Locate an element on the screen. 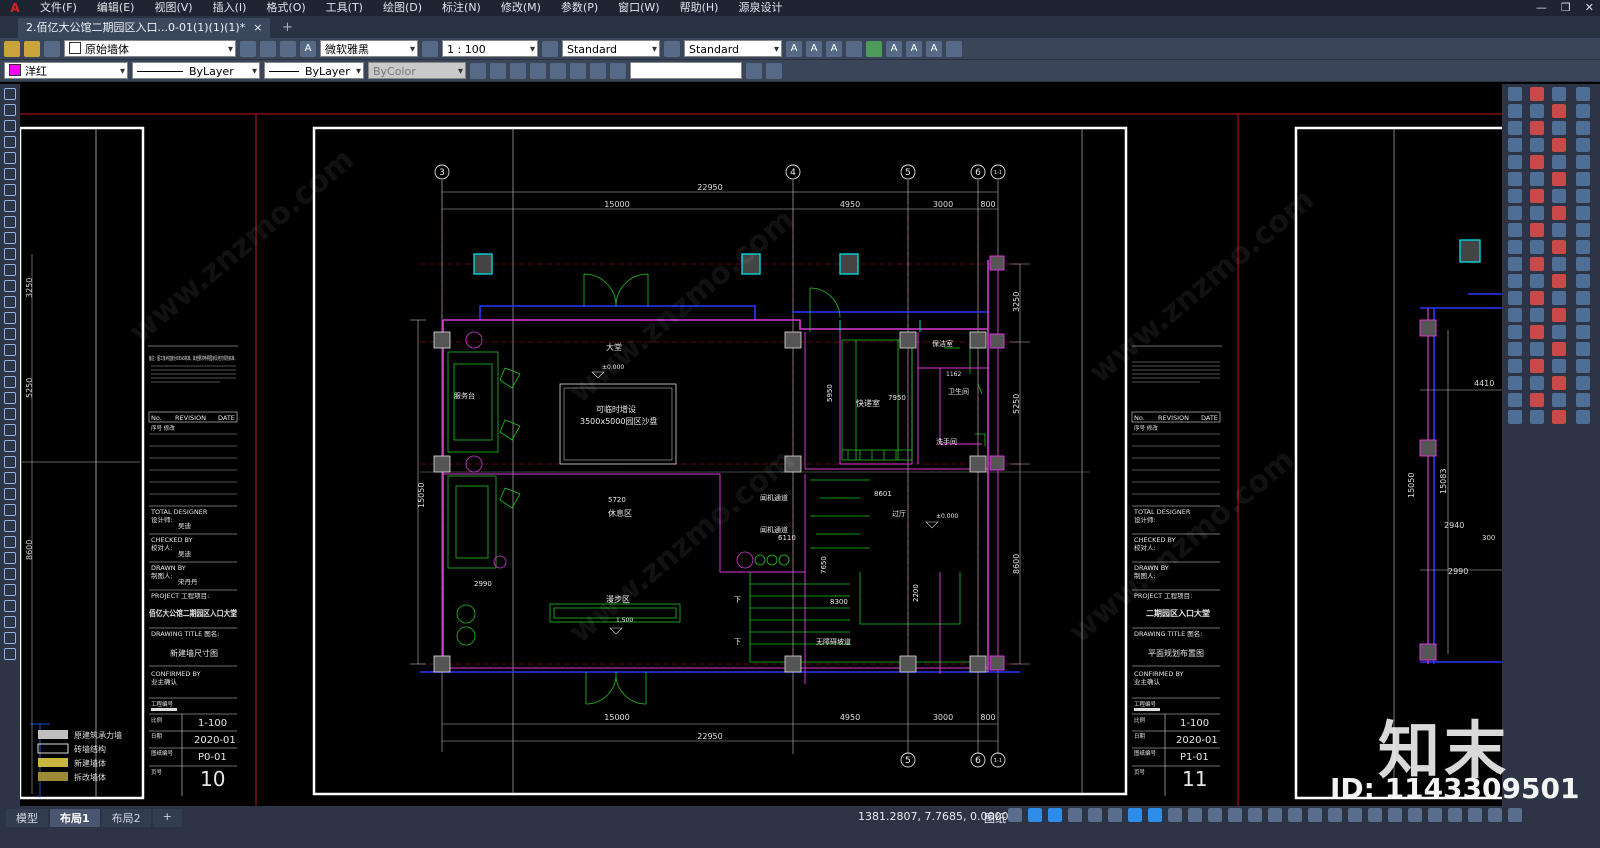  xline-tool-icon is located at coordinates (10, 110).